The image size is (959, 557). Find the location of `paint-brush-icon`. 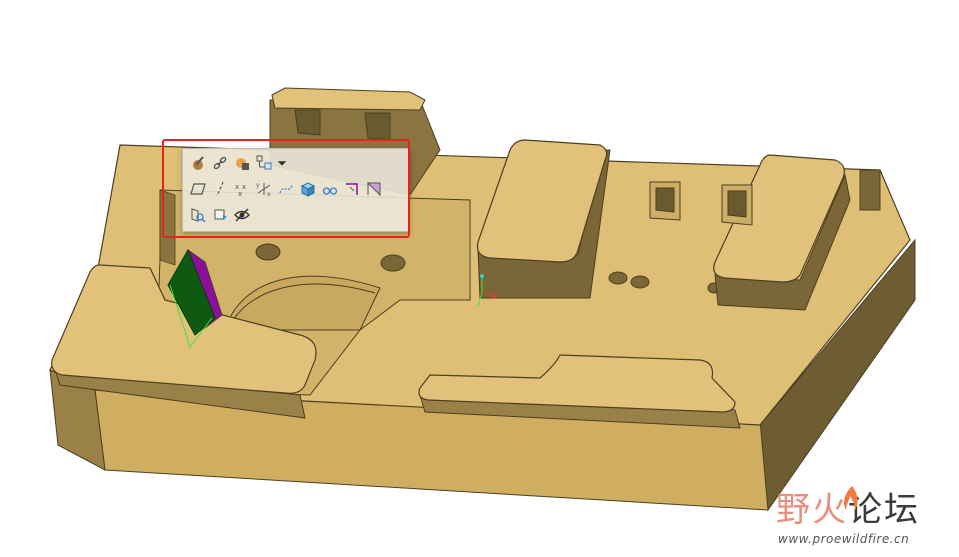

paint-brush-icon is located at coordinates (198, 163).